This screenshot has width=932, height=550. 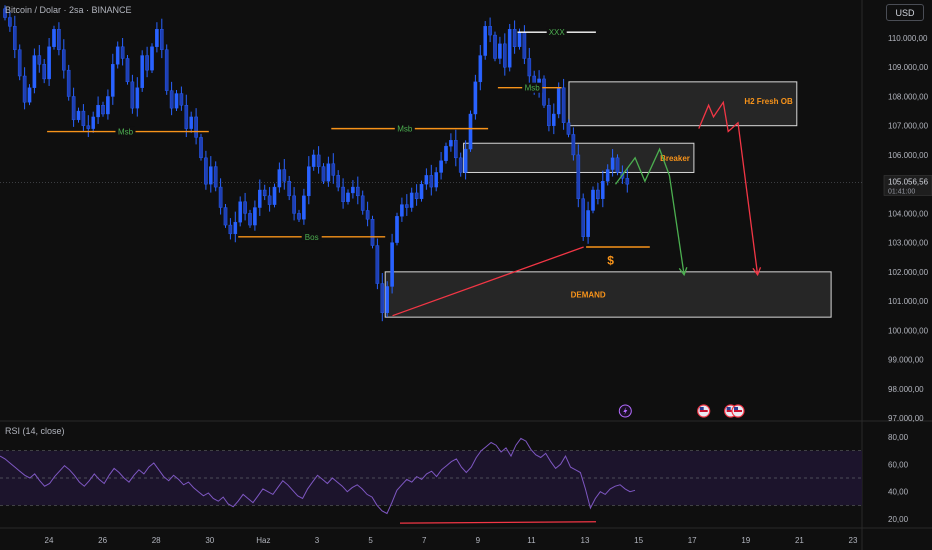 What do you see at coordinates (312, 237) in the screenshot?
I see `level-label-1: Bos` at bounding box center [312, 237].